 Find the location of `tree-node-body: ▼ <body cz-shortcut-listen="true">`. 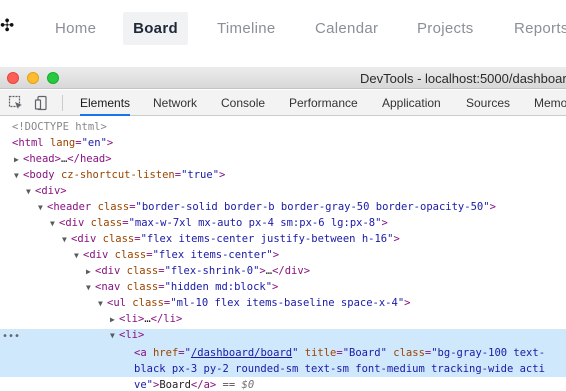

tree-node-body: ▼ <body cz-shortcut-listen="true"> is located at coordinates (119, 175).